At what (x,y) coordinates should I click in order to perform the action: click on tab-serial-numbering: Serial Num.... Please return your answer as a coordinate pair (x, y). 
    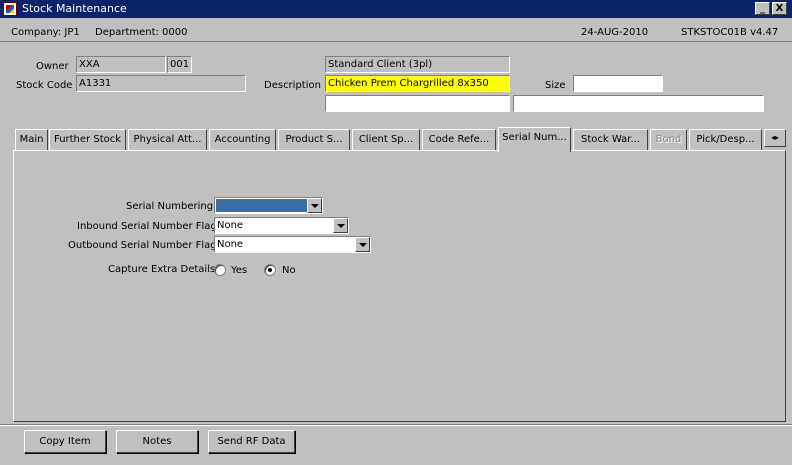
    Looking at the image, I should click on (534, 139).